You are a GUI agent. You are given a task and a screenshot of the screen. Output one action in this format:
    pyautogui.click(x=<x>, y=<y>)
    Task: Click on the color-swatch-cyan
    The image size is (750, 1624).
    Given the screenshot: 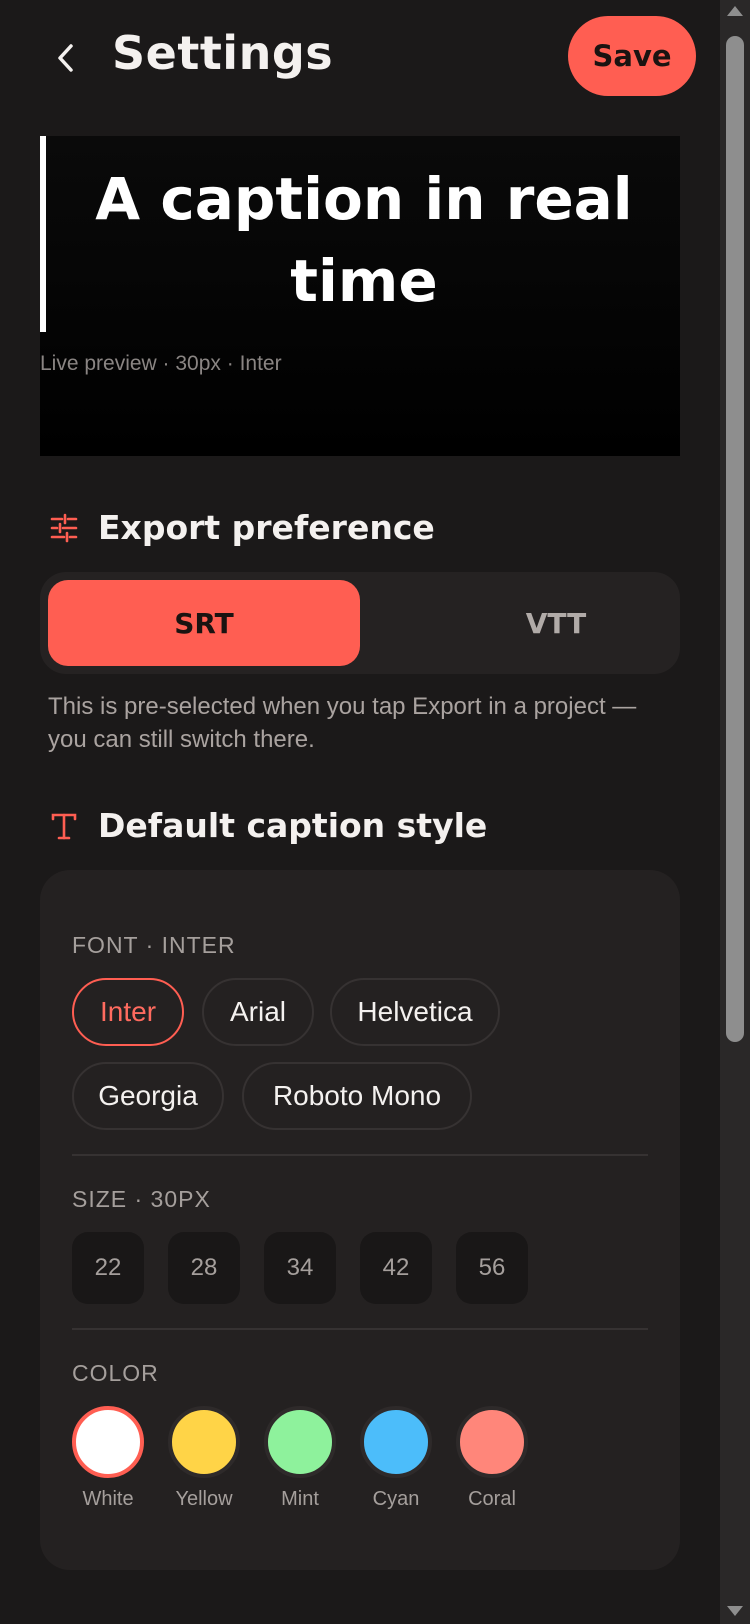 What is the action you would take?
    pyautogui.click(x=396, y=1442)
    